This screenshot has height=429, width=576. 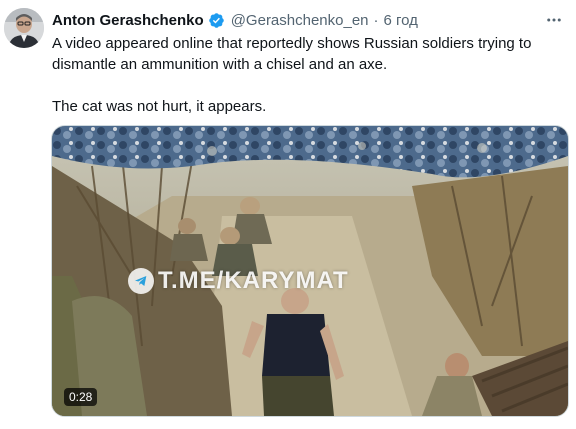 What do you see at coordinates (401, 20) in the screenshot?
I see `tweet-timestamp: 6 год` at bounding box center [401, 20].